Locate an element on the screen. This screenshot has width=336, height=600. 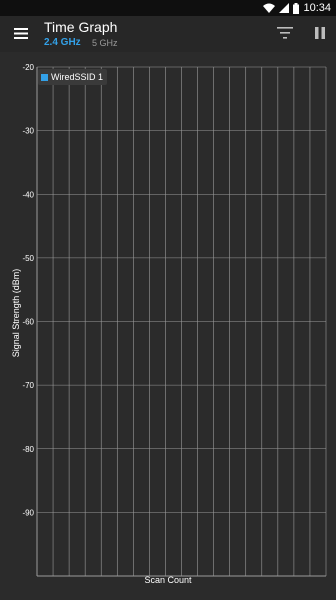
y-tick-label: -20 is located at coordinates (28, 67).